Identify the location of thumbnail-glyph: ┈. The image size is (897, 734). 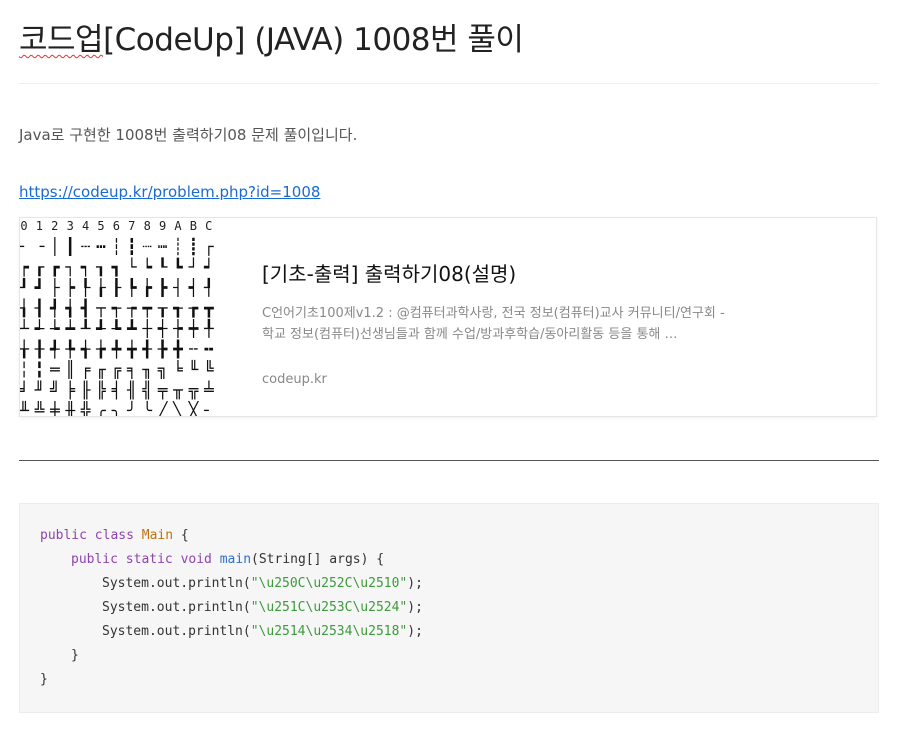
(147, 246).